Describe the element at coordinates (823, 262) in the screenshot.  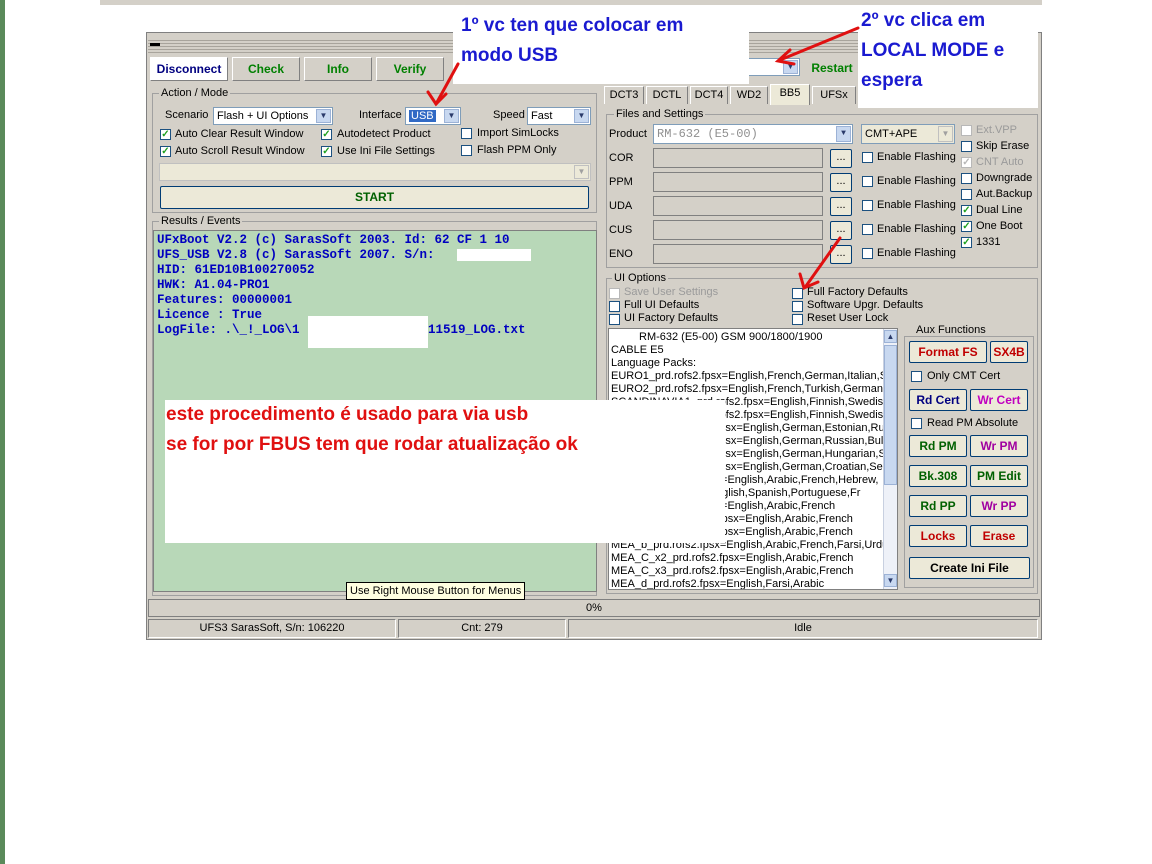
I see `arrow-to-full-factory` at that location.